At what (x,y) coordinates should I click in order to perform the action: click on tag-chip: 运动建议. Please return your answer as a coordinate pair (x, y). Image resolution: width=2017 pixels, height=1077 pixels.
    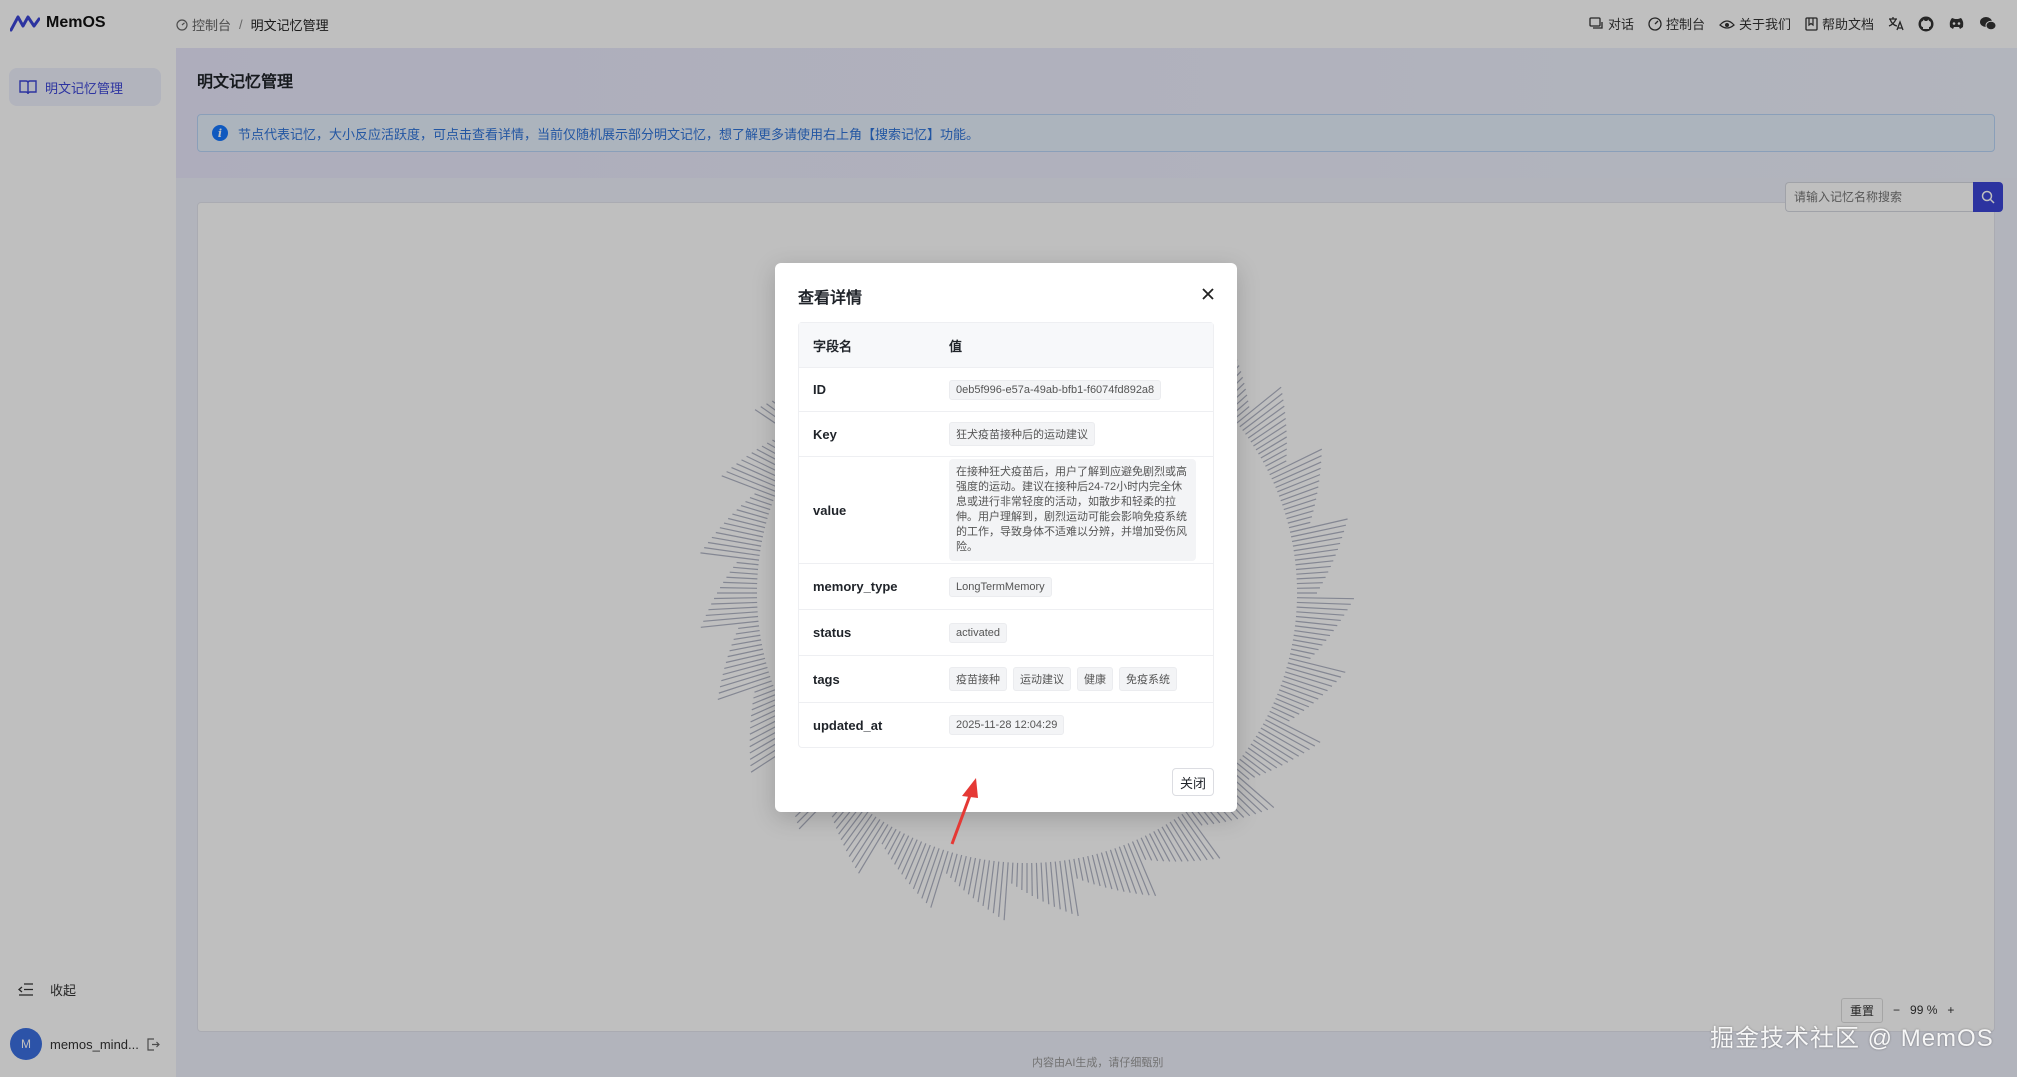
    Looking at the image, I should click on (1042, 679).